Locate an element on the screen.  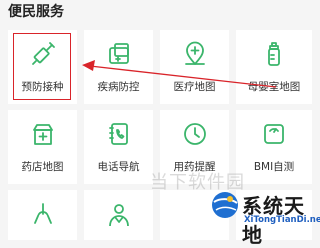
watermark-subtitle: XiTongTianDi.net is located at coordinates (282, 220).